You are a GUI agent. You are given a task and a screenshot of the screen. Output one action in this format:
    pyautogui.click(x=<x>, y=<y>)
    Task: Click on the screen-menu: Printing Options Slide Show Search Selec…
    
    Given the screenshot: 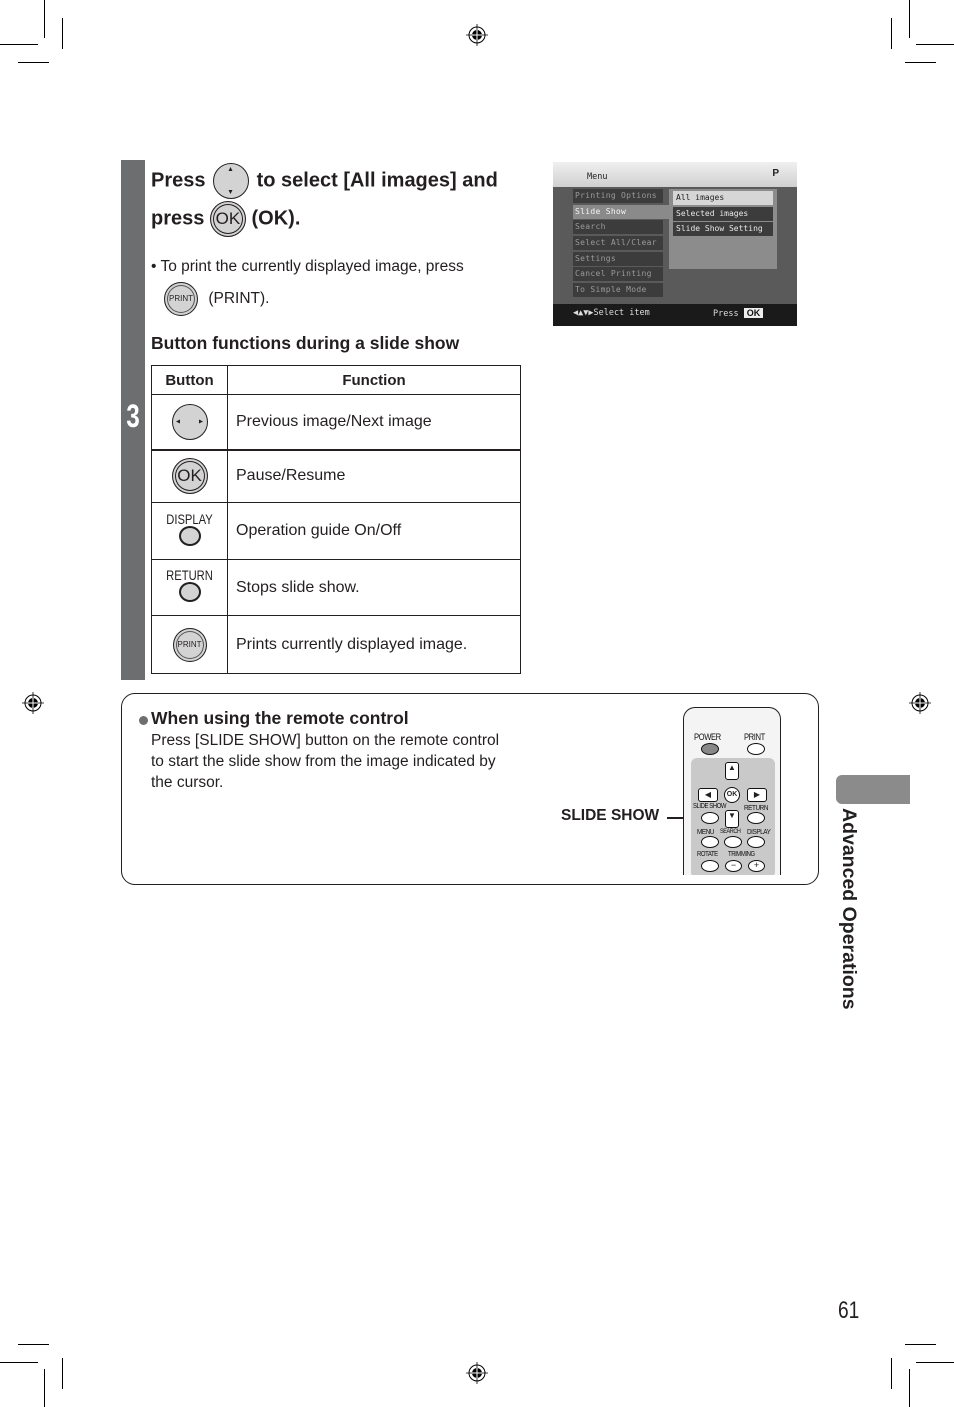 What is the action you would take?
    pyautogui.click(x=624, y=244)
    